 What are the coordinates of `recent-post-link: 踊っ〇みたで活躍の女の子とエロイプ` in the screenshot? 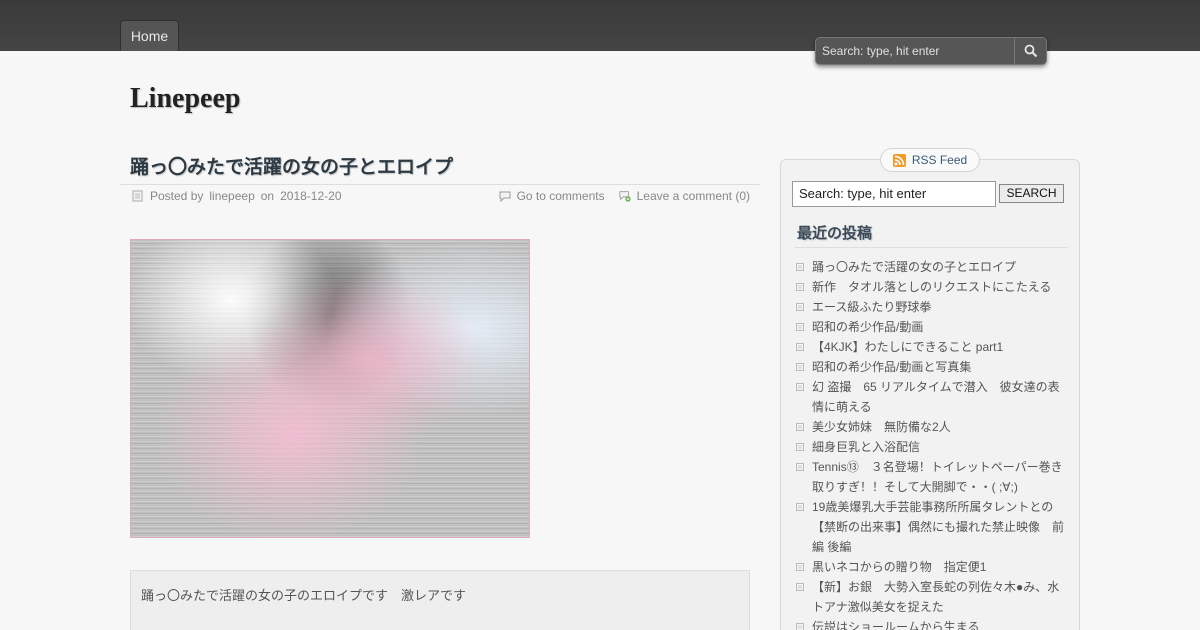 It's located at (914, 267).